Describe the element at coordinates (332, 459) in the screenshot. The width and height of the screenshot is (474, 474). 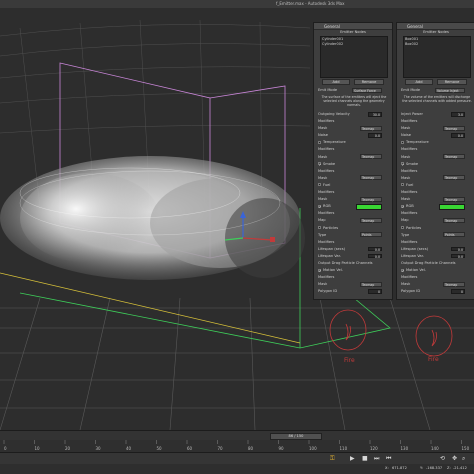
I see `key-icon: ⚿` at that location.